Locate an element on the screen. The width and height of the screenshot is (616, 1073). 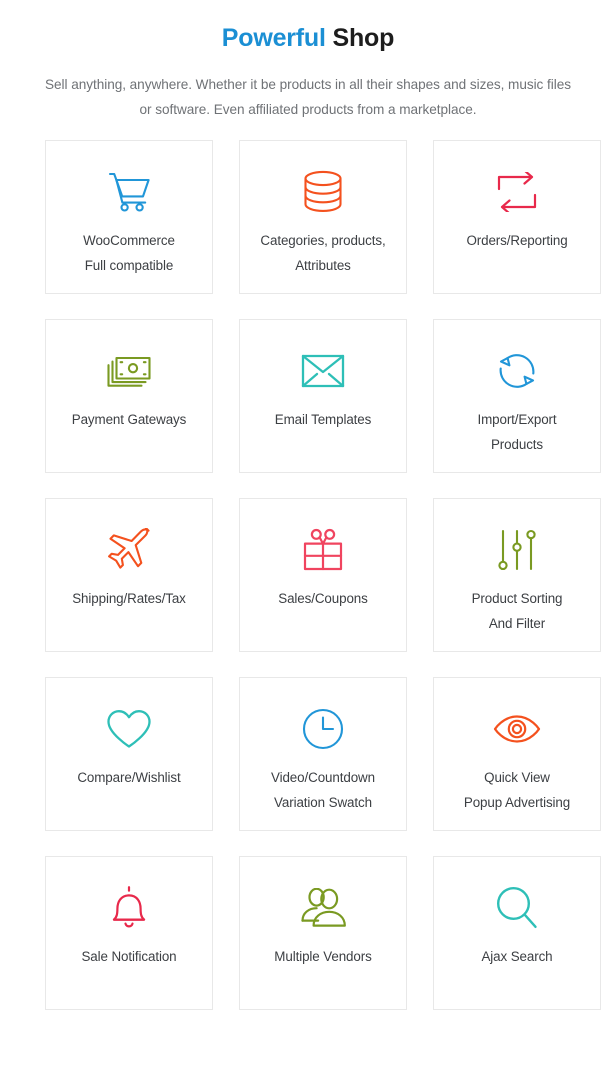
feature-card-label: Multiple Vendors is located at coordinates (322, 956).